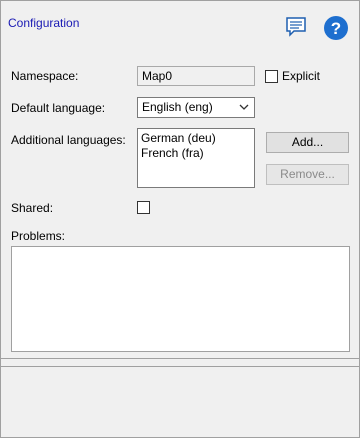  What do you see at coordinates (38, 236) in the screenshot?
I see `problems-label: Problems:` at bounding box center [38, 236].